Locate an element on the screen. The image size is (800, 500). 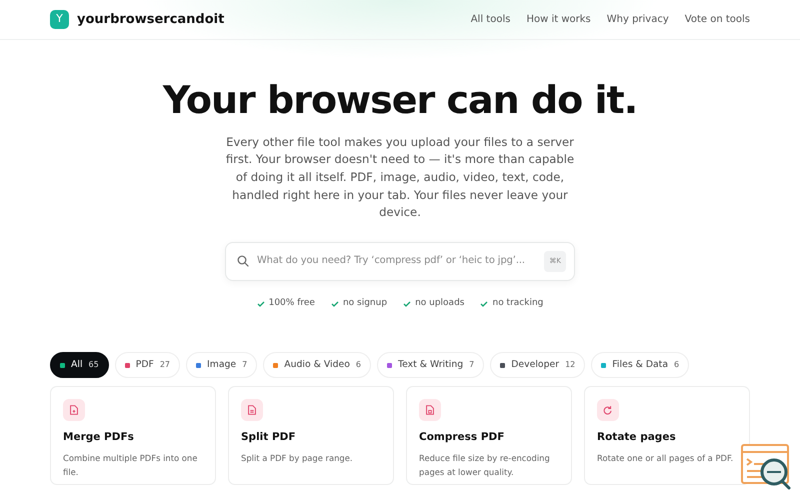
category-filter: Files & Data 6 is located at coordinates (640, 365).